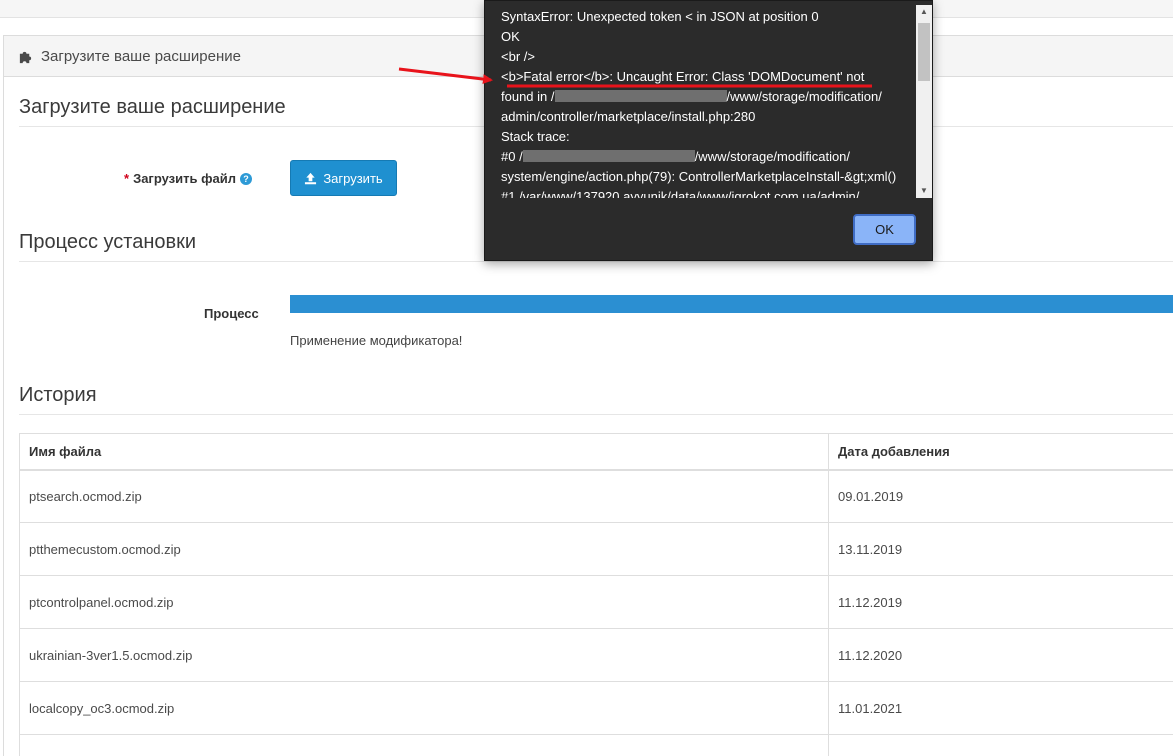  Describe the element at coordinates (924, 12) in the screenshot. I see `scroll-up-arrow-icon: ▲` at that location.